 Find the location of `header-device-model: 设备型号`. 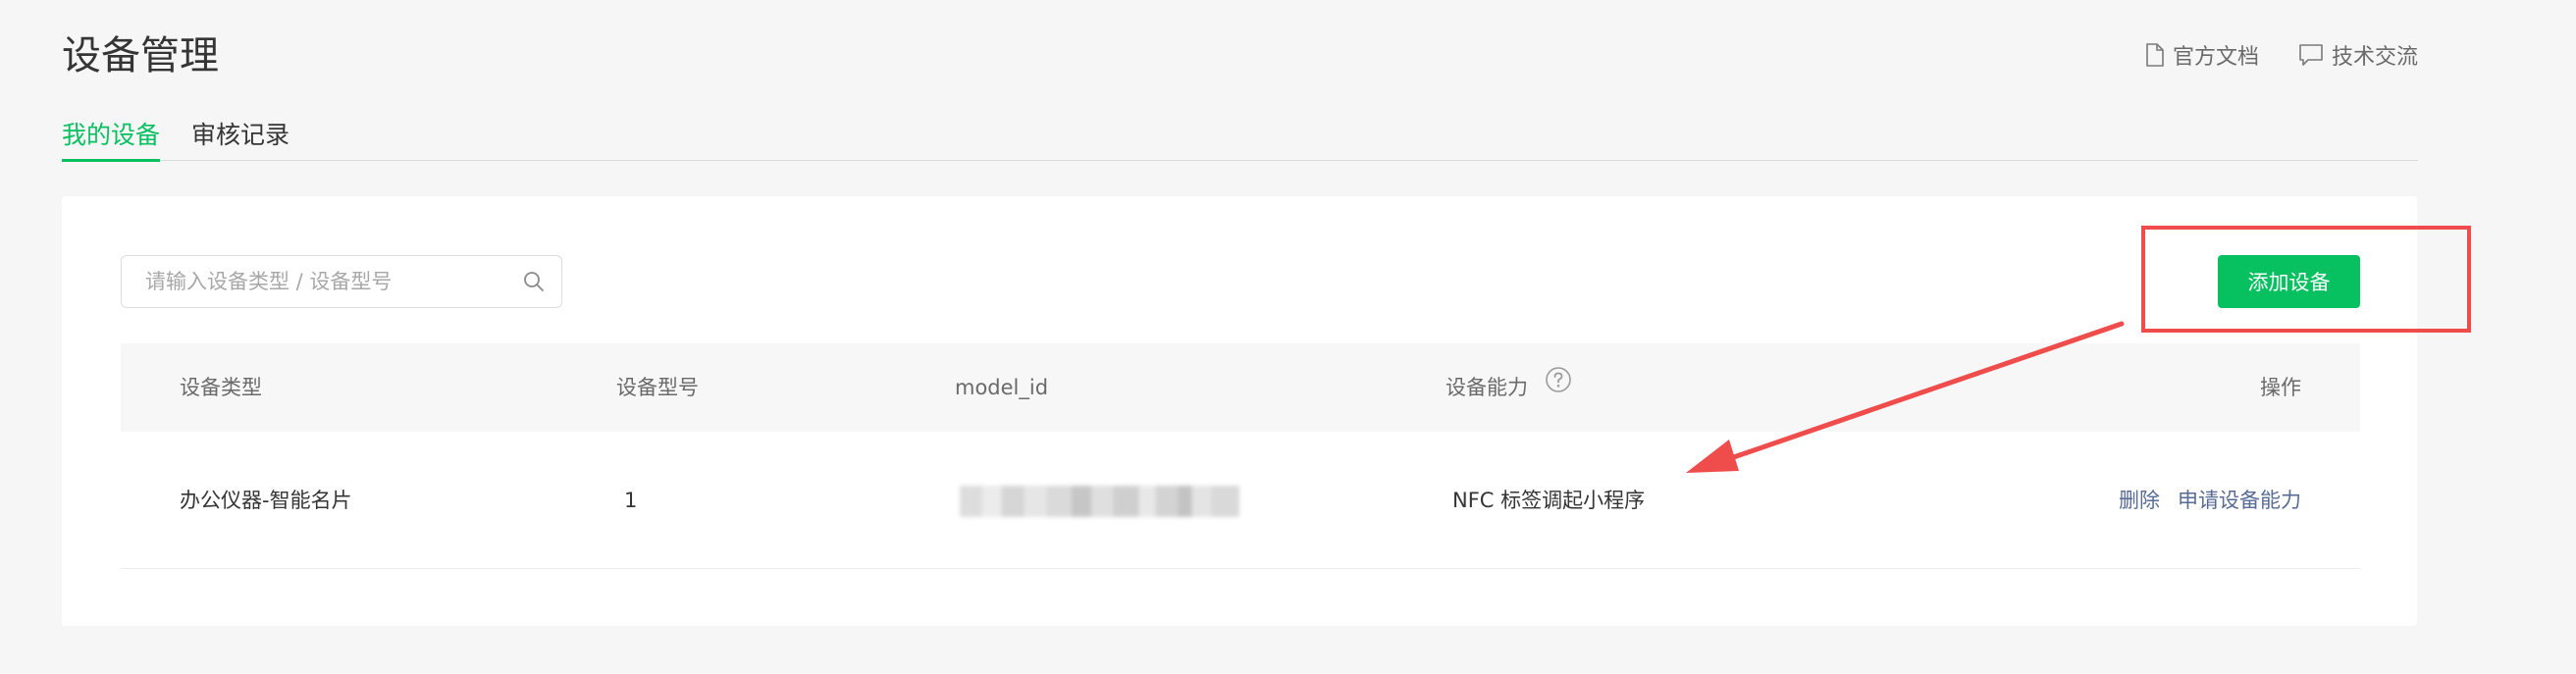

header-device-model: 设备型号 is located at coordinates (657, 387).